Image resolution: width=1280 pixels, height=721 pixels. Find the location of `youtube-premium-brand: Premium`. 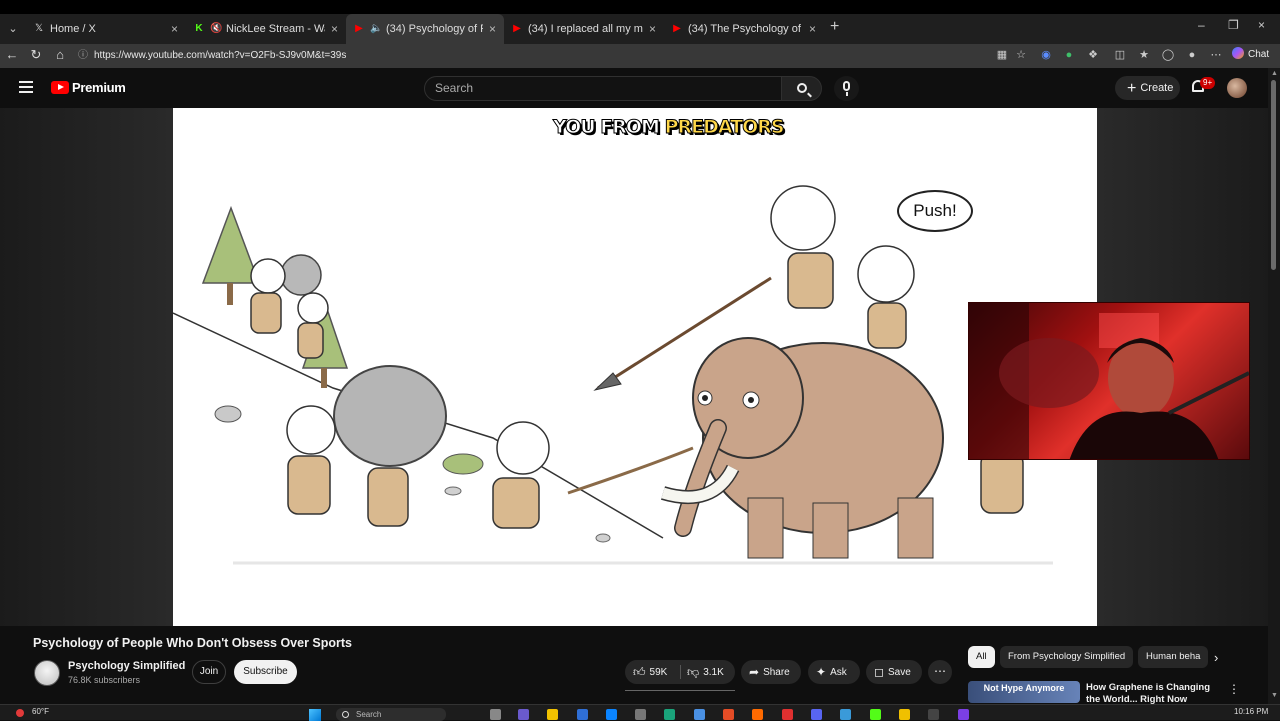

youtube-premium-brand: Premium is located at coordinates (99, 87).